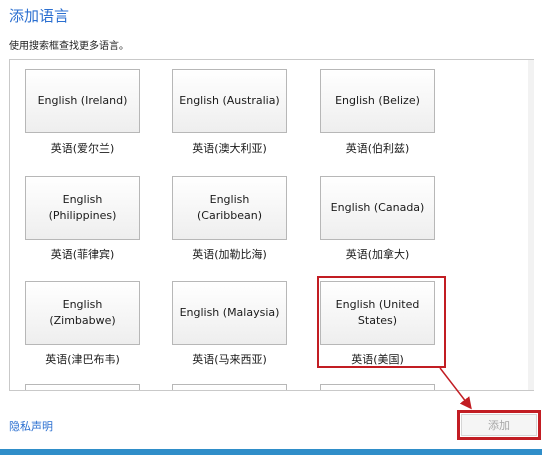 The image size is (542, 455). Describe the element at coordinates (229, 101) in the screenshot. I see `language-tile-english-australia: English (Australia)` at that location.